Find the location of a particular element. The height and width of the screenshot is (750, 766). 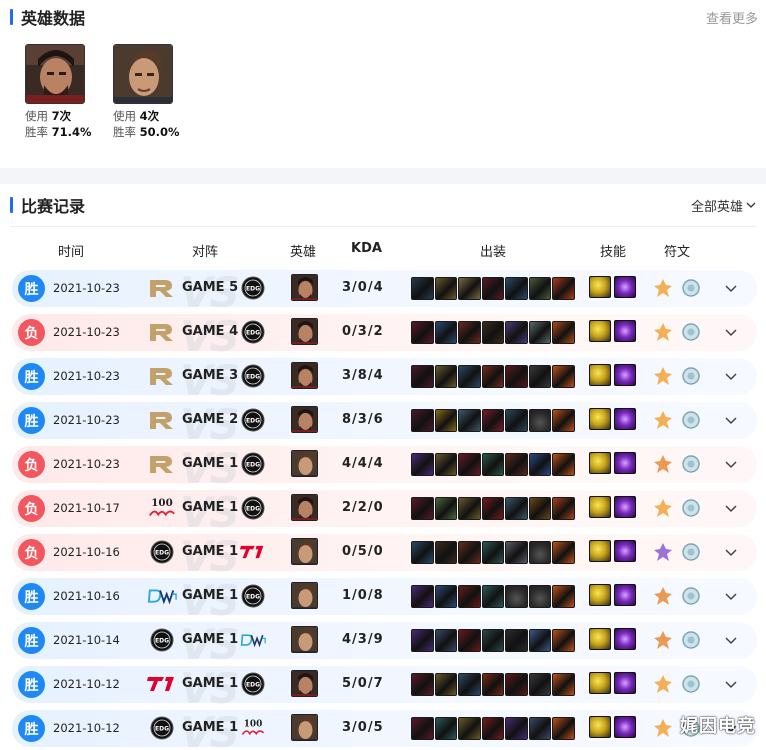

match-row: 负 2021-10-16 VS EDG GAME 1 0/5/0 is located at coordinates (384, 556).